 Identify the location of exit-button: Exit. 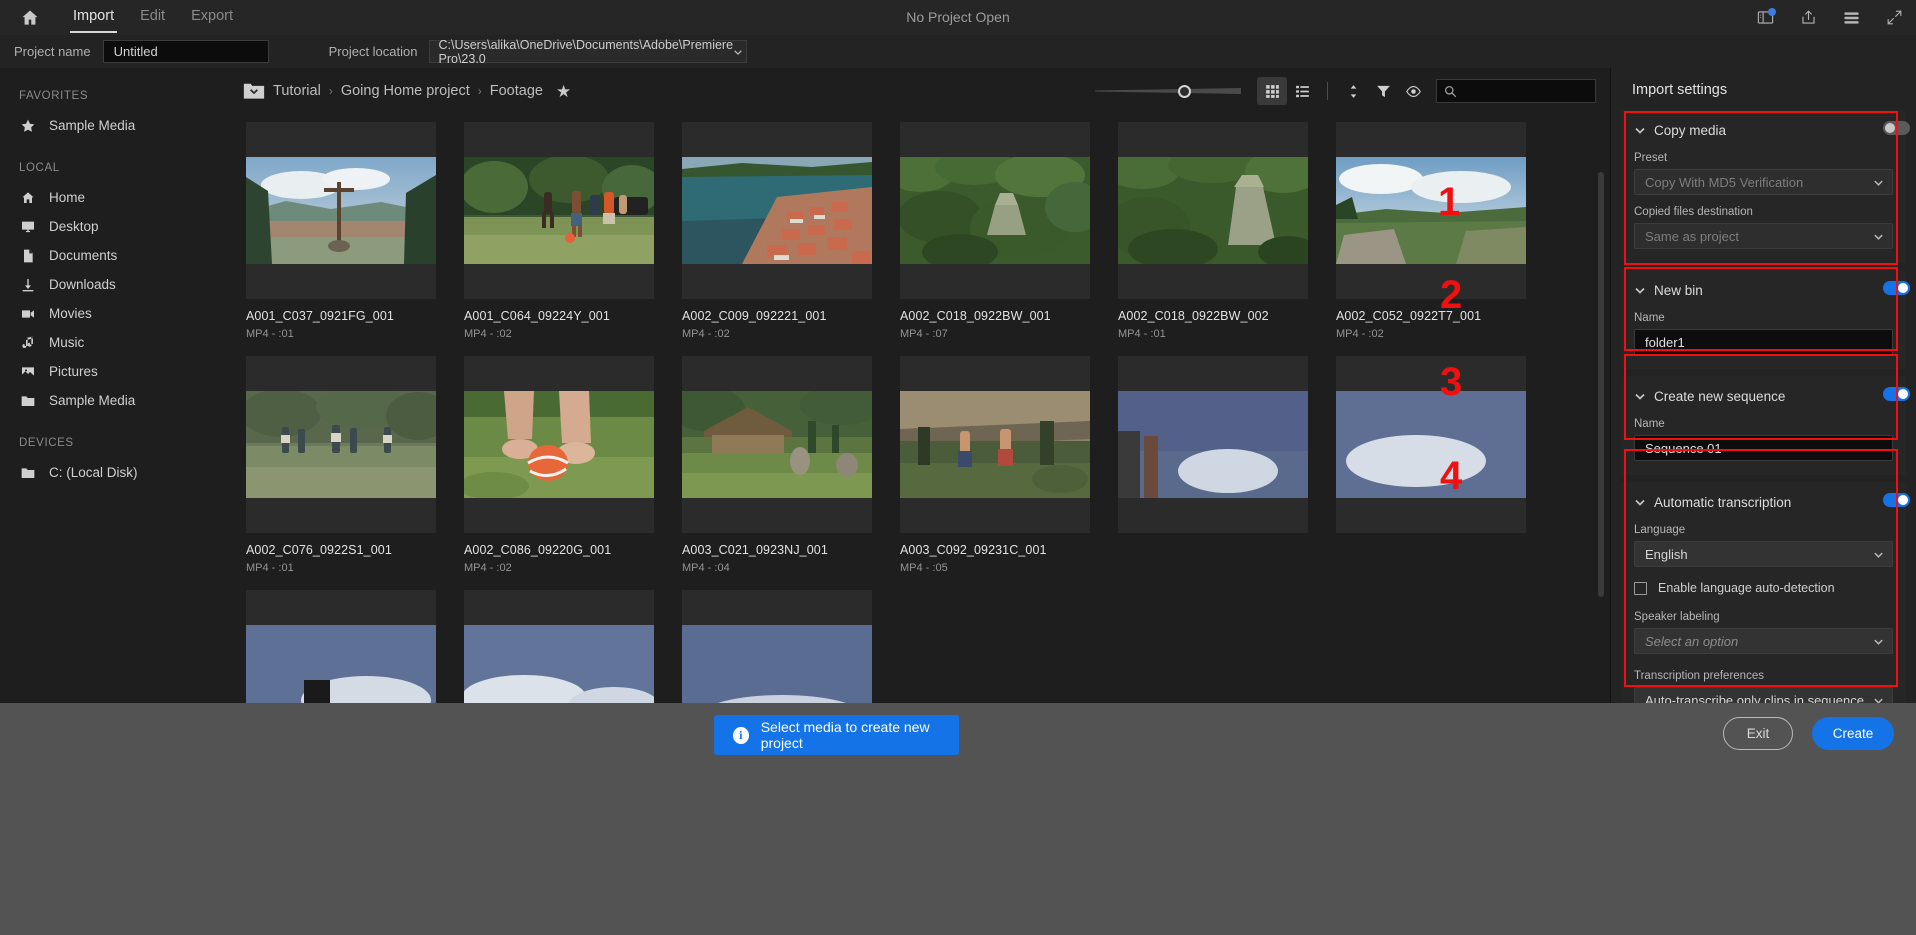
(1758, 733).